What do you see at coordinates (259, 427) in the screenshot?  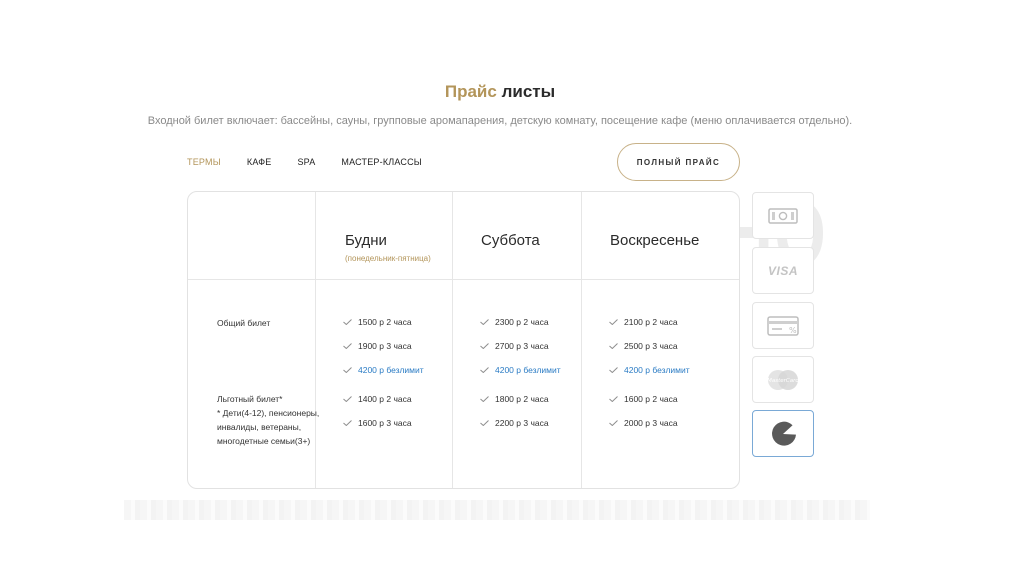 I see `discount-note-2: инвалиды, ветераны,` at bounding box center [259, 427].